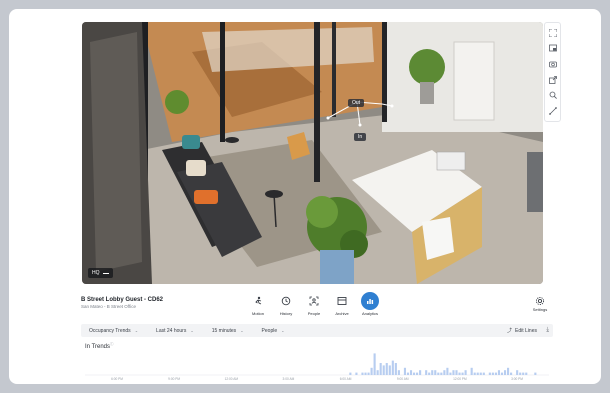  What do you see at coordinates (369, 313) in the screenshot?
I see `nav-analytics-label: Analytics` at bounding box center [369, 313].